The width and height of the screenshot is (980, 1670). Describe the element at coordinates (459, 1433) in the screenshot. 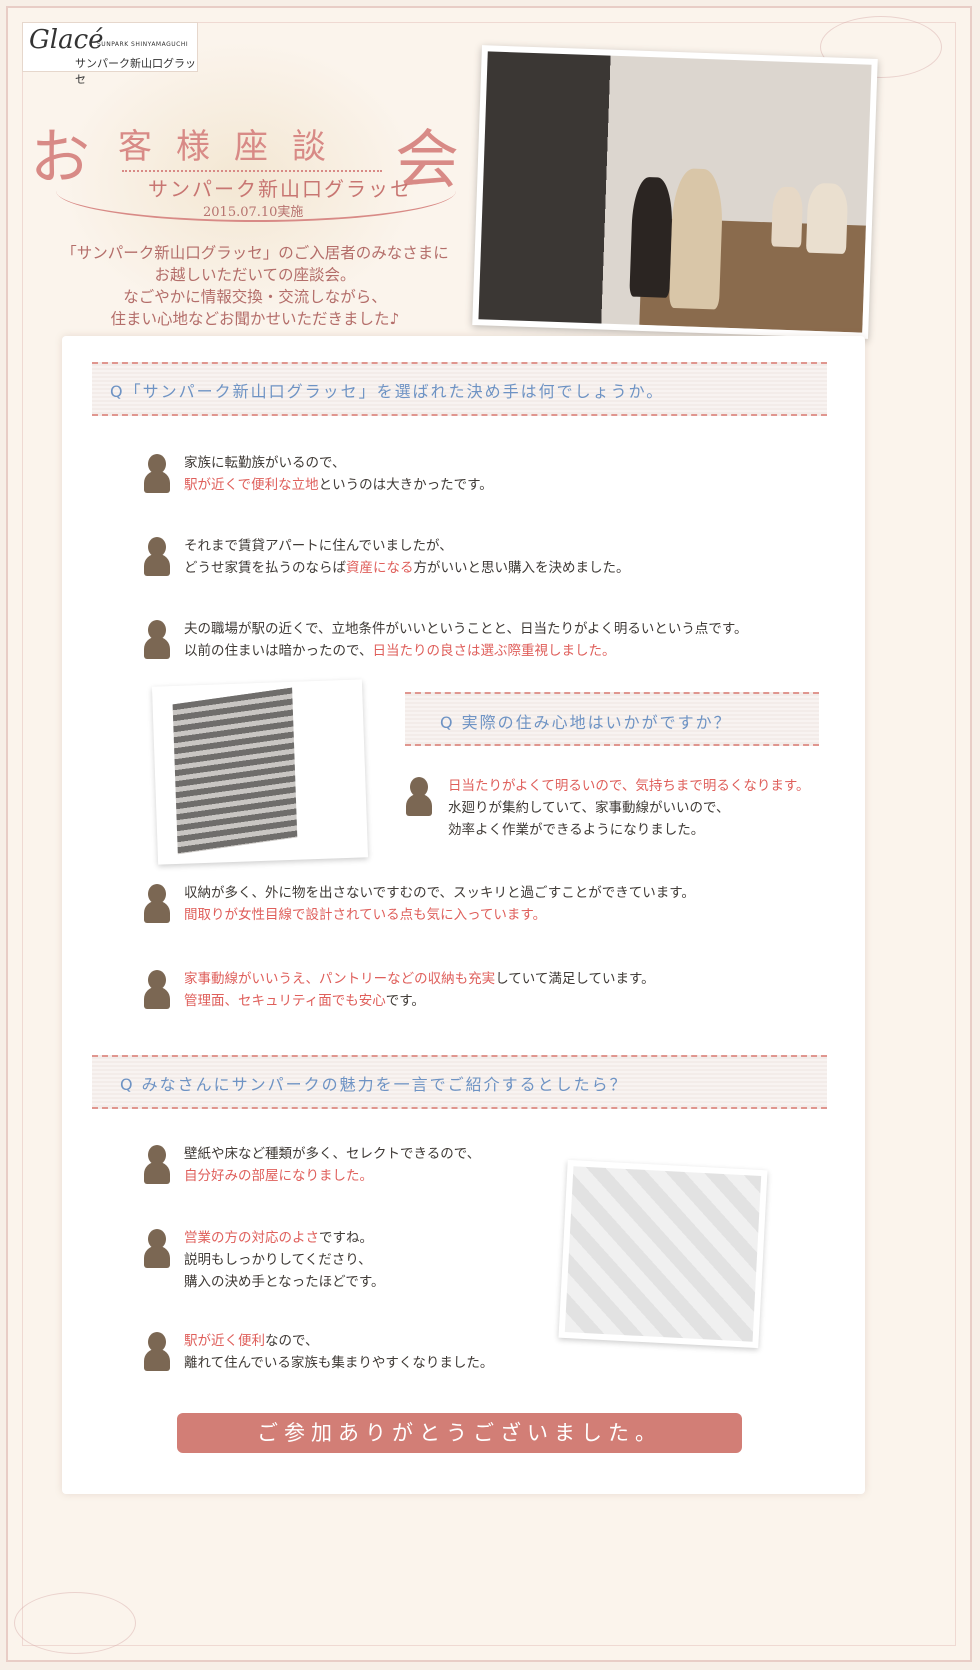

I see `thank-you-banner: ご参加ありがとうございました。` at that location.